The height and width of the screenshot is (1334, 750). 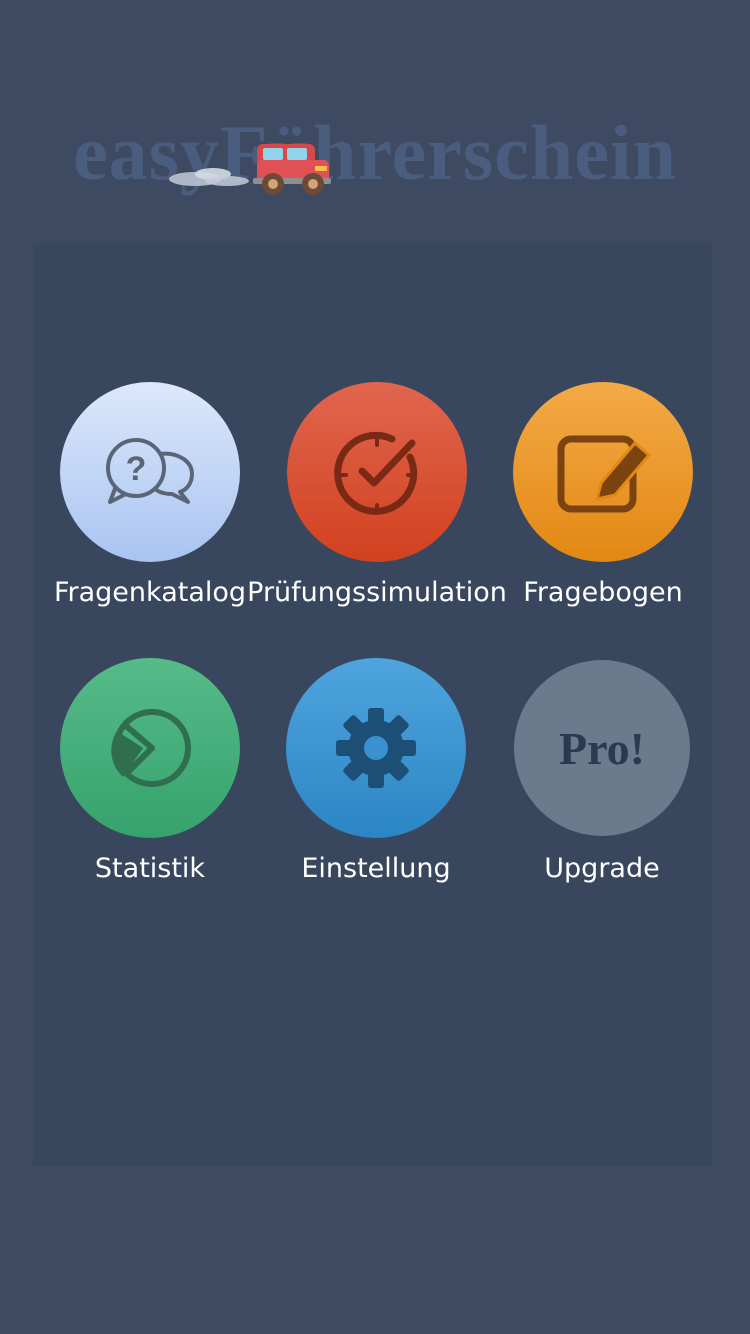 I want to click on menu-item-icon-circle: ?, so click(x=150, y=472).